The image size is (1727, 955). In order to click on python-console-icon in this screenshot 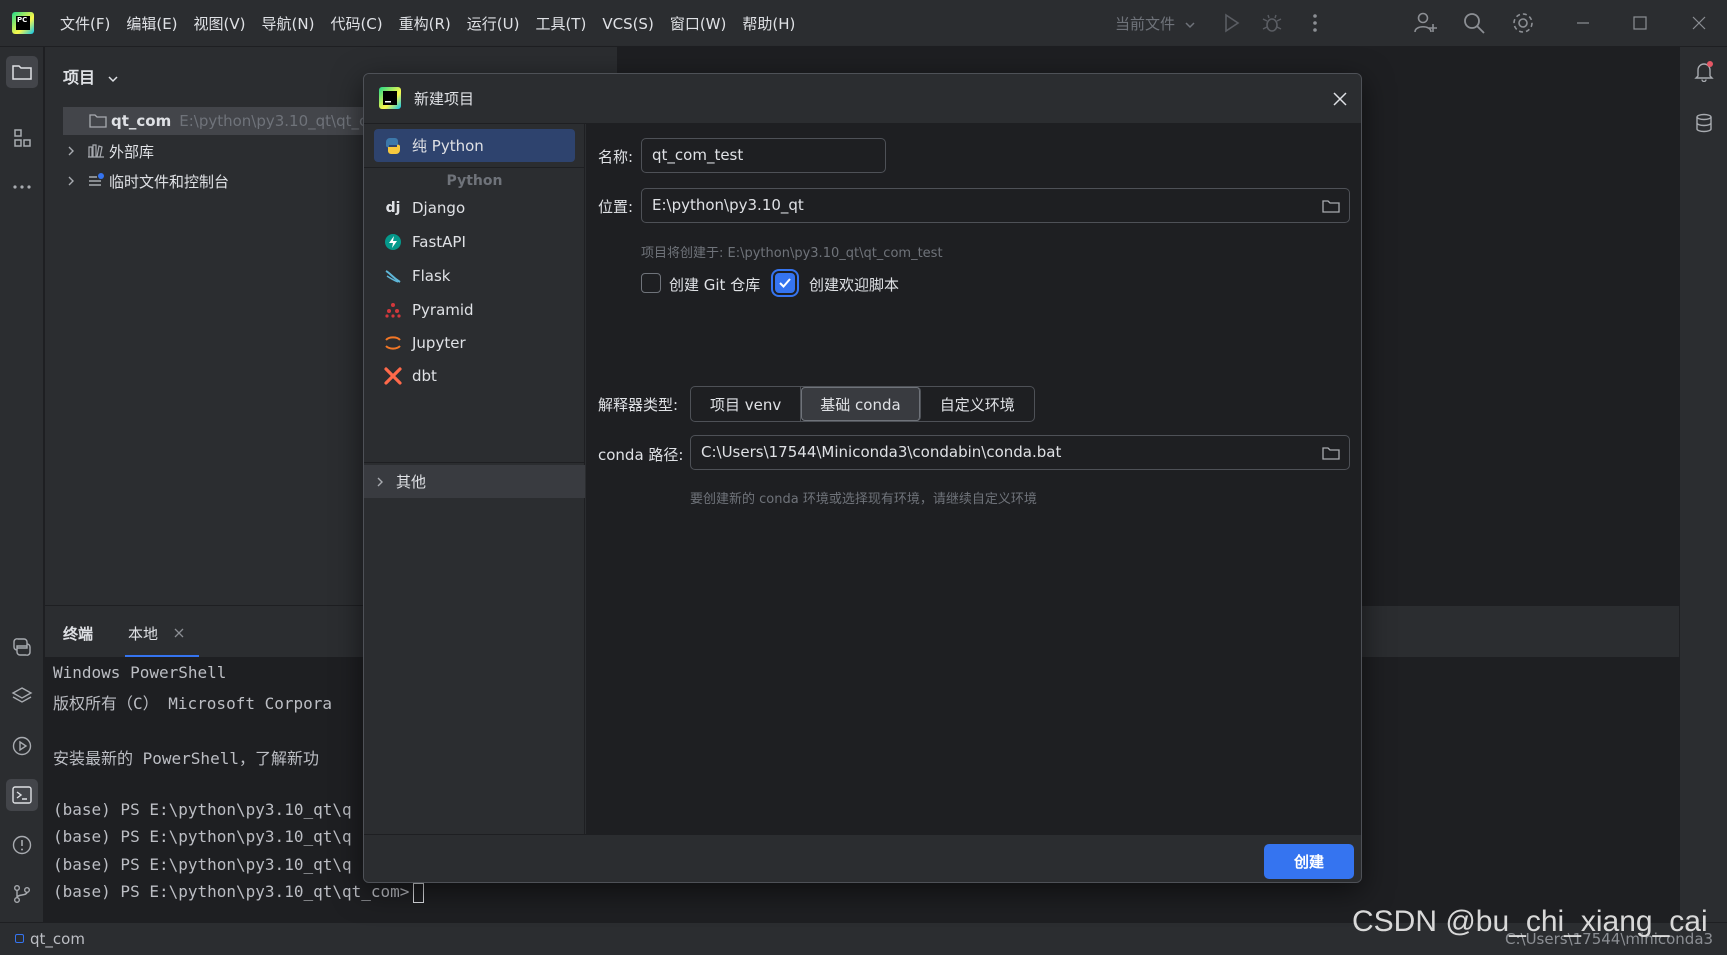, I will do `click(22, 647)`.